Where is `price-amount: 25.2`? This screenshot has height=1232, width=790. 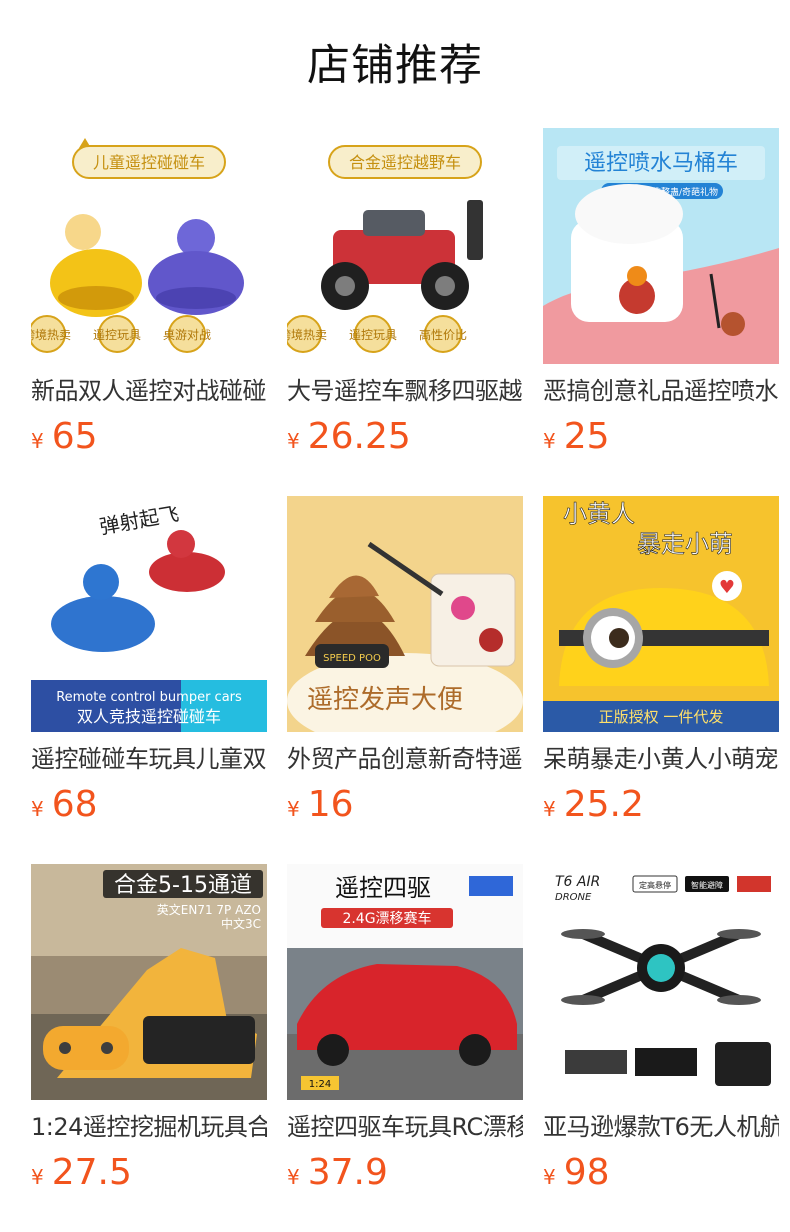
price-amount: 25.2 is located at coordinates (603, 804).